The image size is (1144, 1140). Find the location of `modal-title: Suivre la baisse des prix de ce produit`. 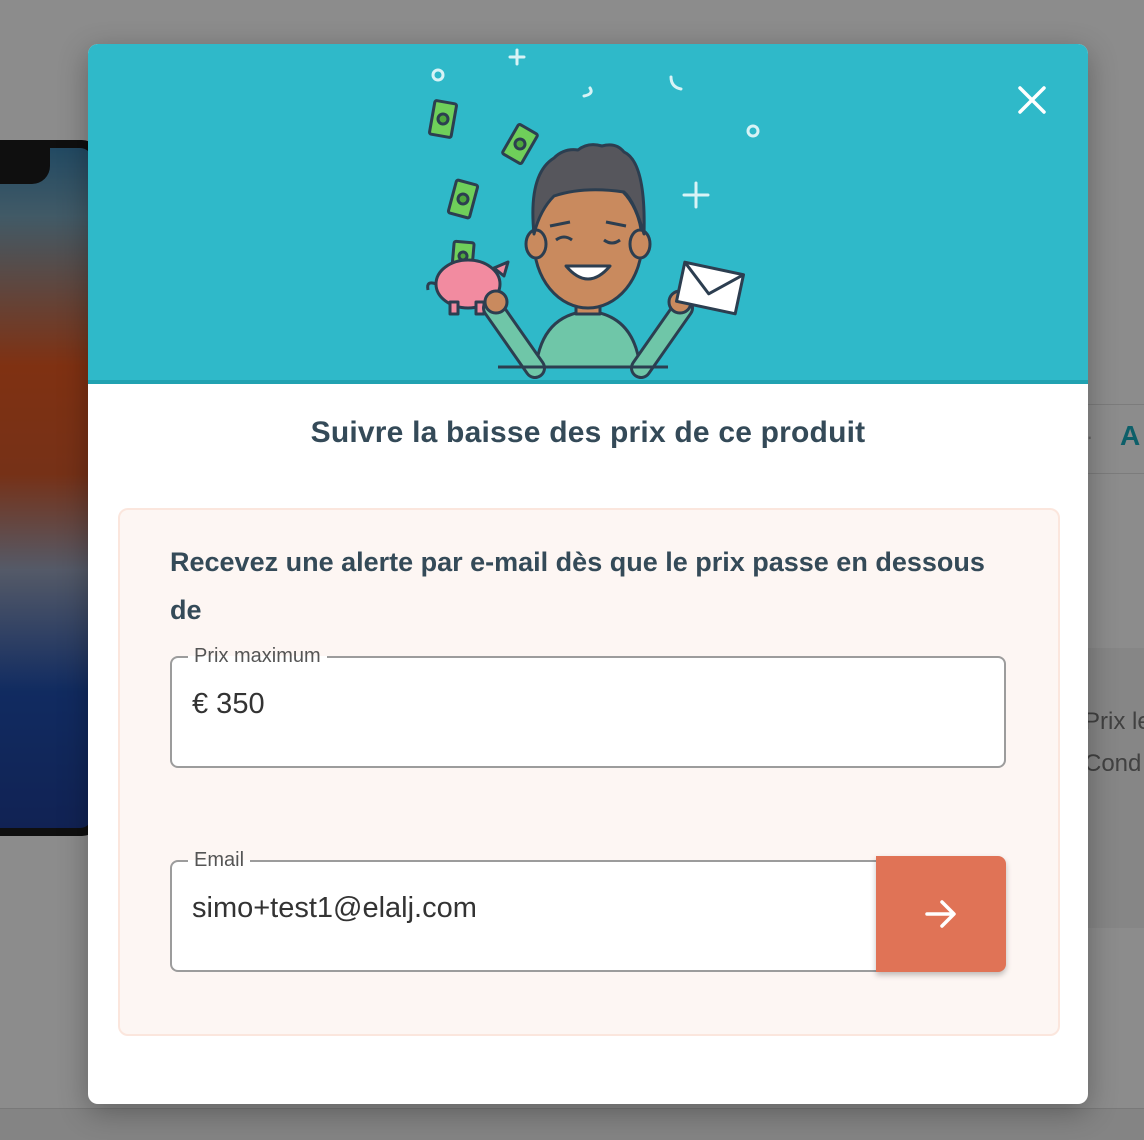

modal-title: Suivre la baisse des prix de ce produit is located at coordinates (588, 432).